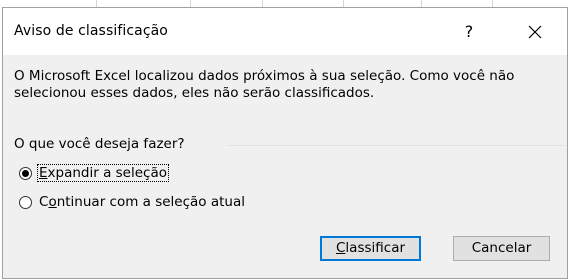 The width and height of the screenshot is (569, 280). Describe the element at coordinates (469, 32) in the screenshot. I see `help-button: ?` at that location.